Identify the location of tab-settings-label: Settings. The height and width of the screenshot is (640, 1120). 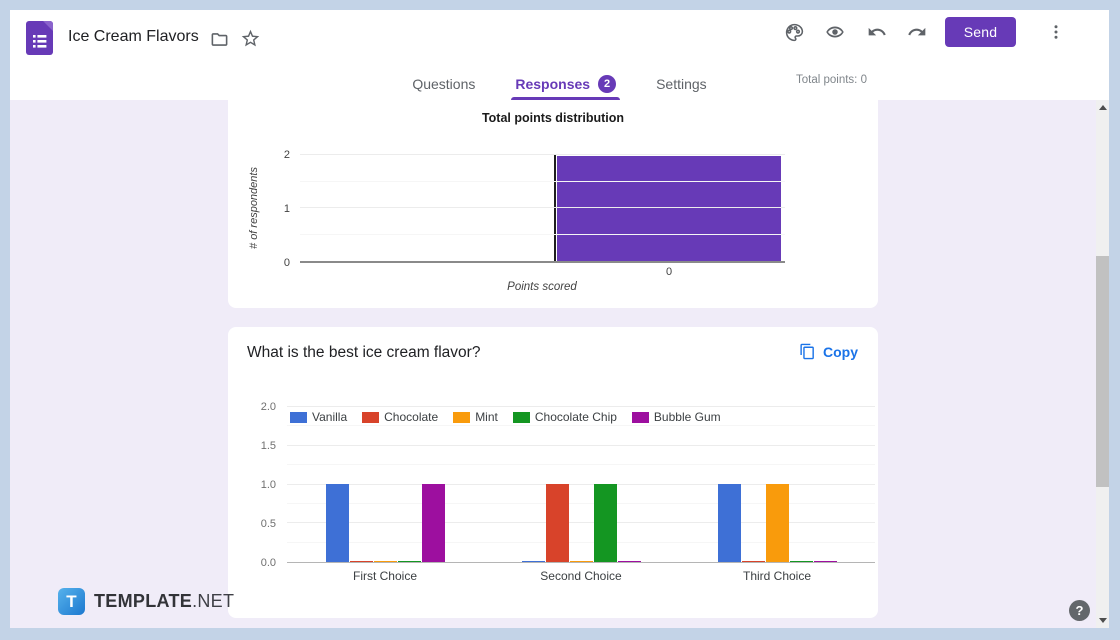
(681, 83).